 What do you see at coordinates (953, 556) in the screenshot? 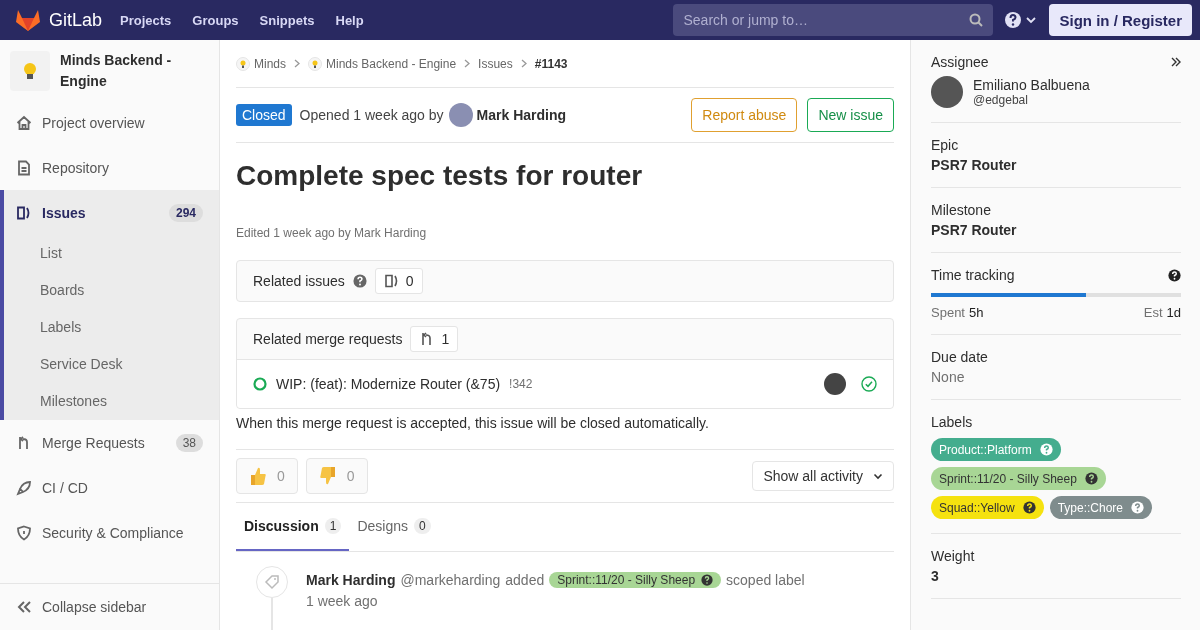
I see `field-heading: Weight` at bounding box center [953, 556].